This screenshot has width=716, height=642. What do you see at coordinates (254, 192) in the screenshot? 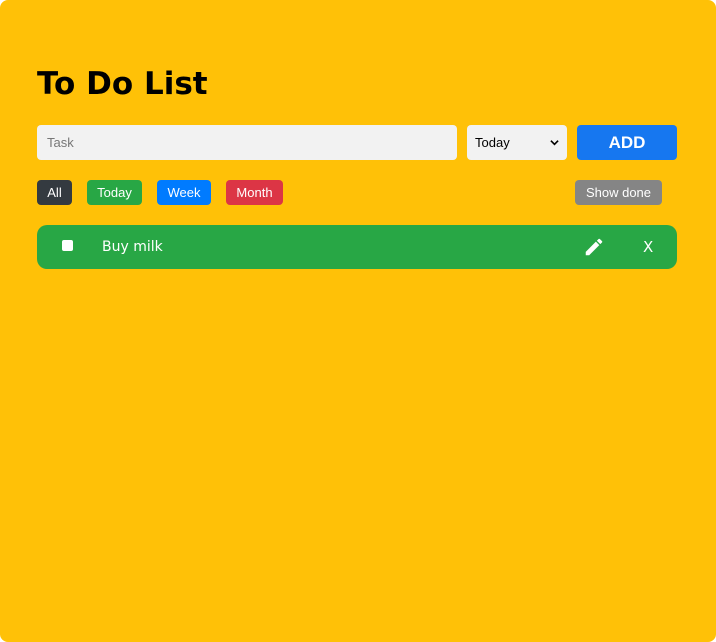
I see `filter-month-button: Month` at bounding box center [254, 192].